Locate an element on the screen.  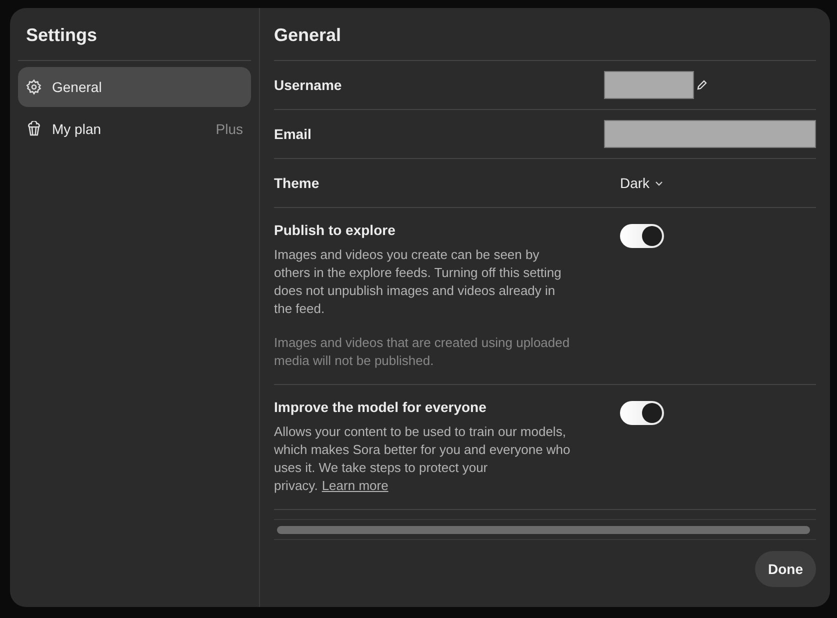
sidebar-item: General is located at coordinates (134, 87).